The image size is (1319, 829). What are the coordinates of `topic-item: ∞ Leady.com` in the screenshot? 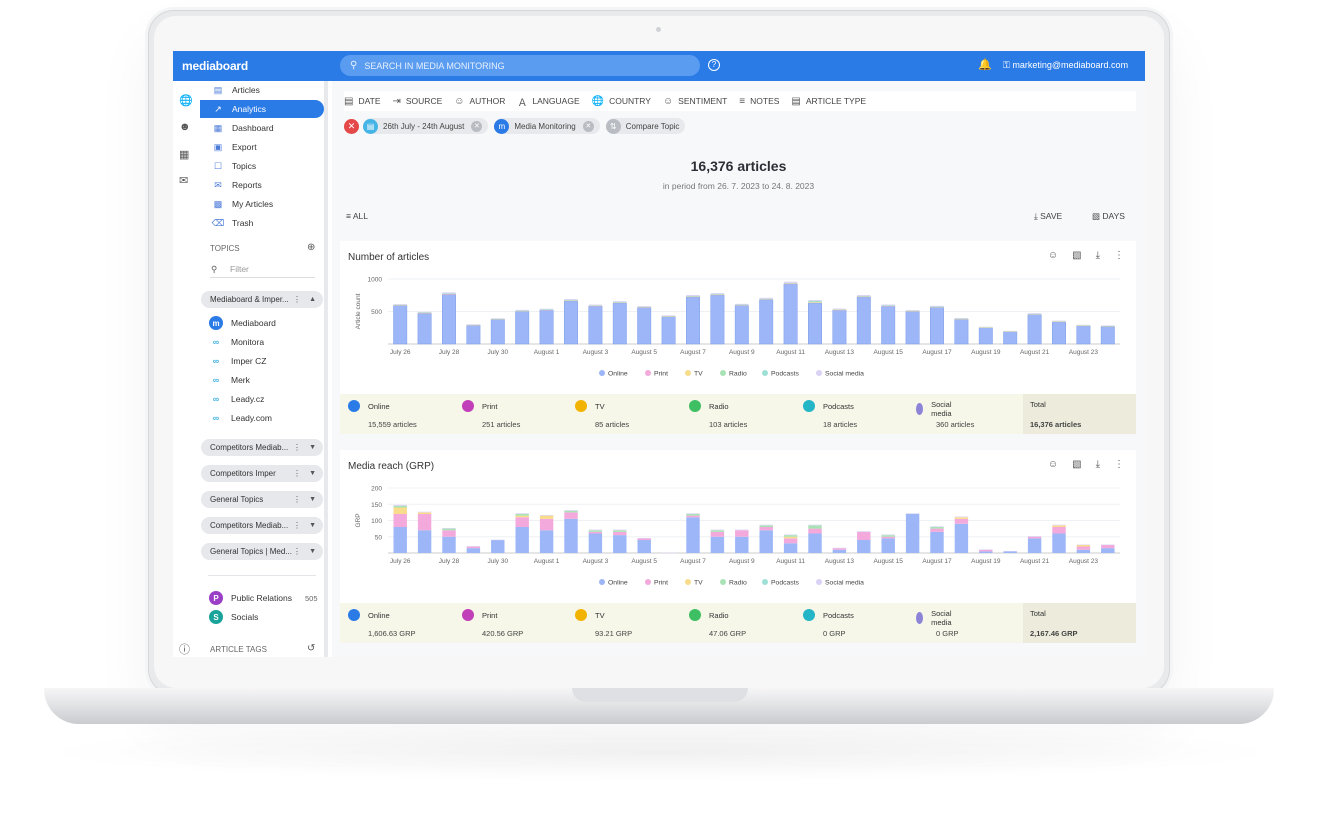 It's located at (240, 418).